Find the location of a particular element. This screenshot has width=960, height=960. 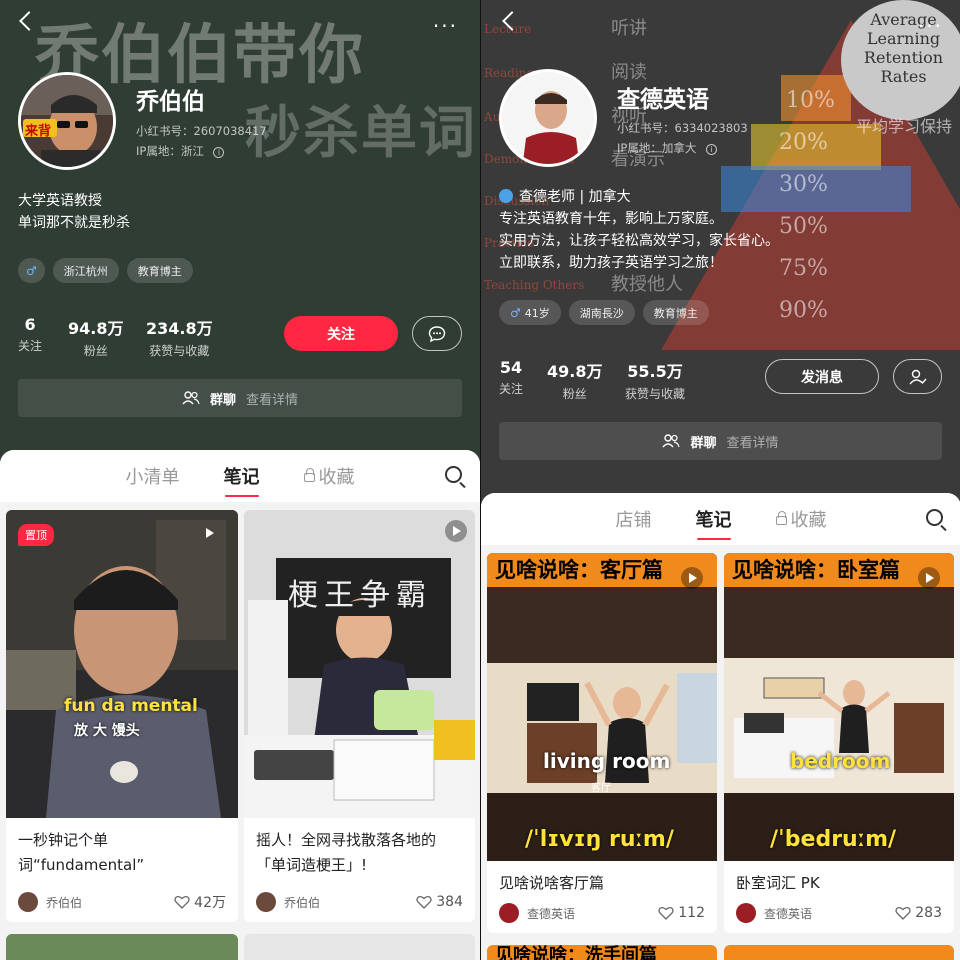

board-text: 梗王争霸 is located at coordinates (360, 595).